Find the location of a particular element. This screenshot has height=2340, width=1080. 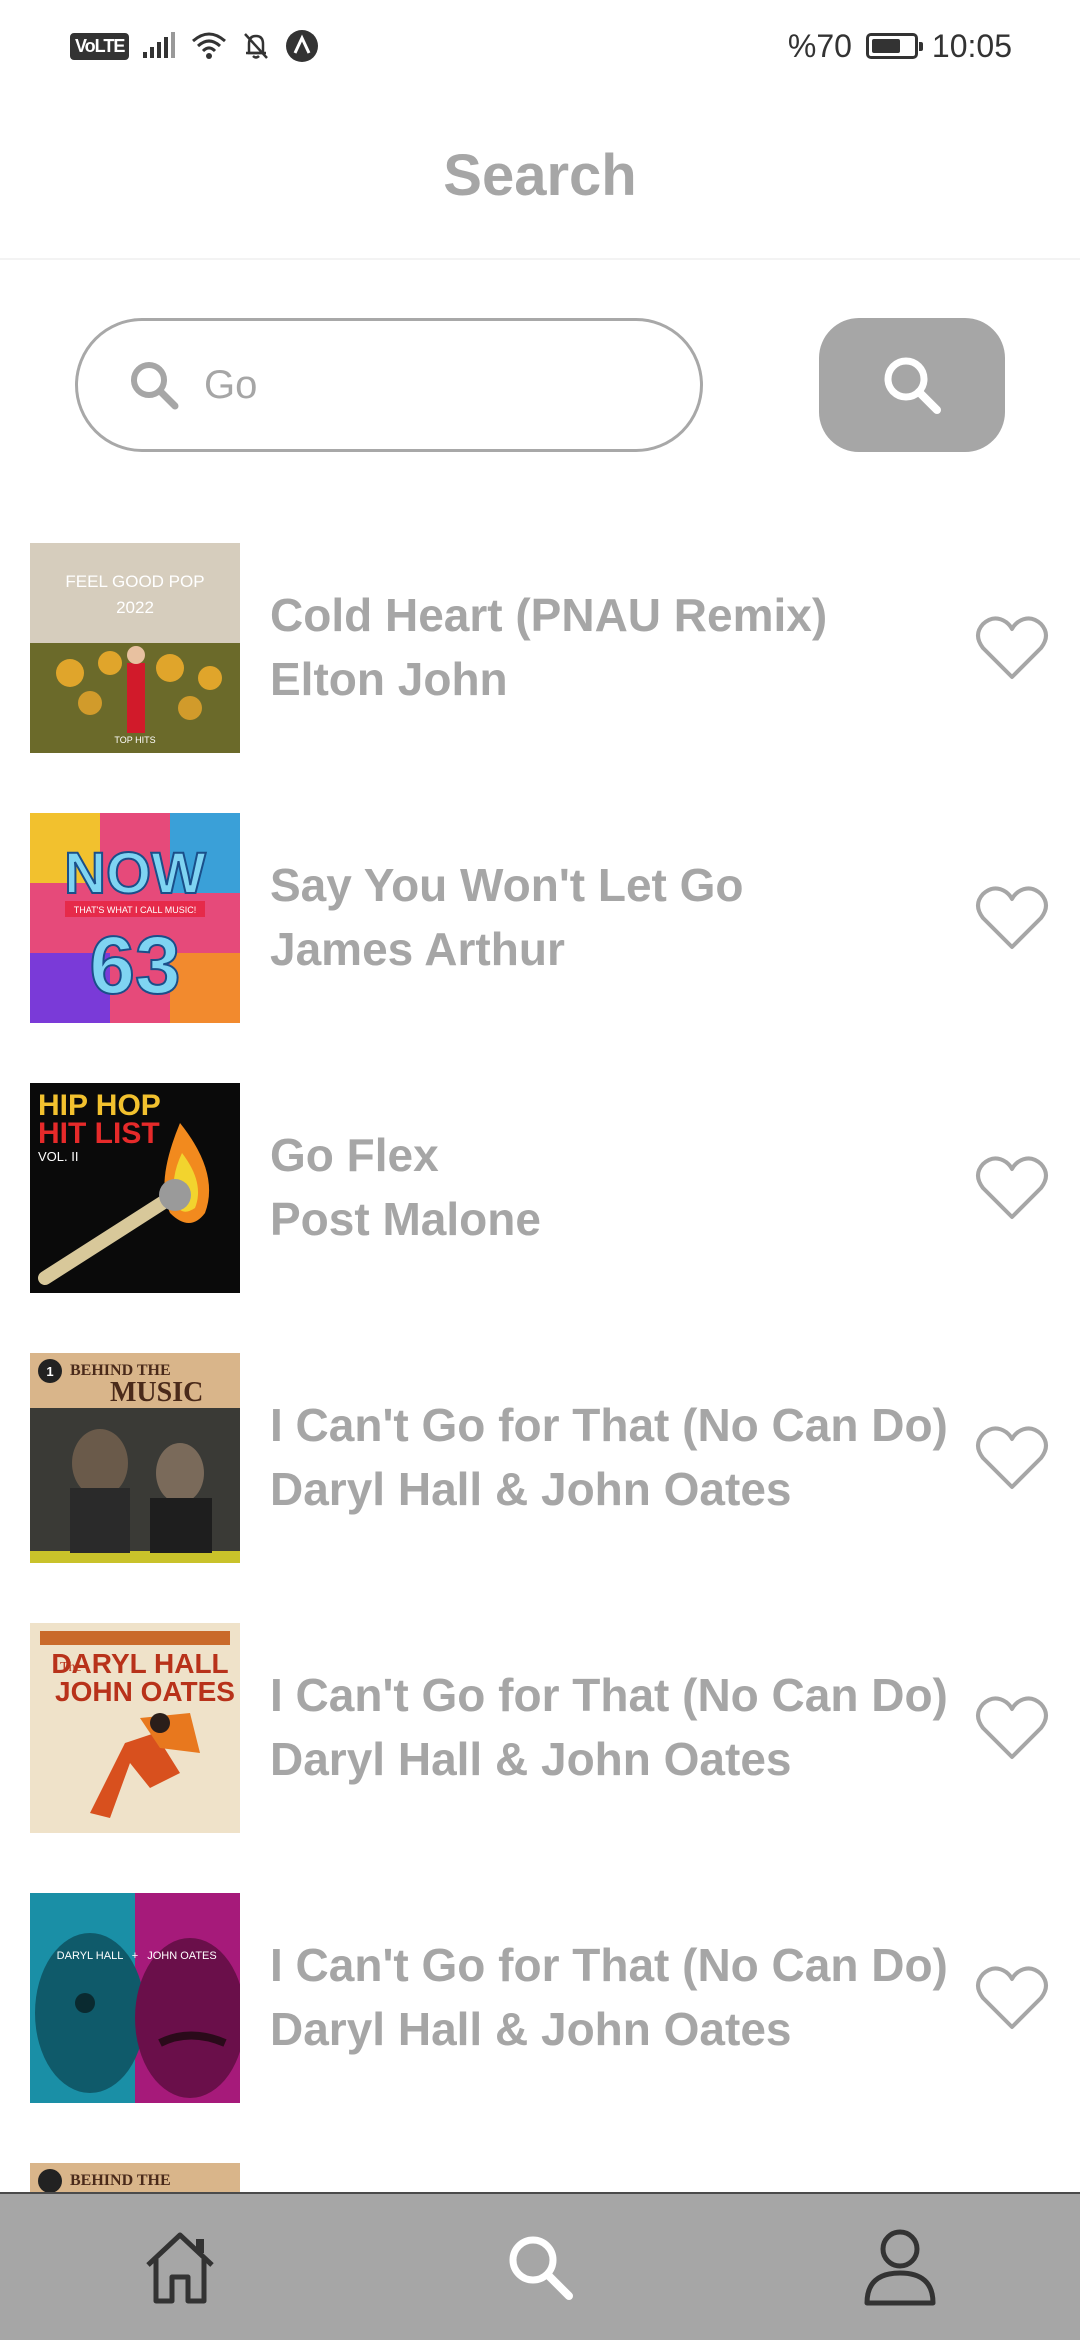

album-cover: NOW THAT'S WHAT I CALL MUSIC! 63 is located at coordinates (135, 918).